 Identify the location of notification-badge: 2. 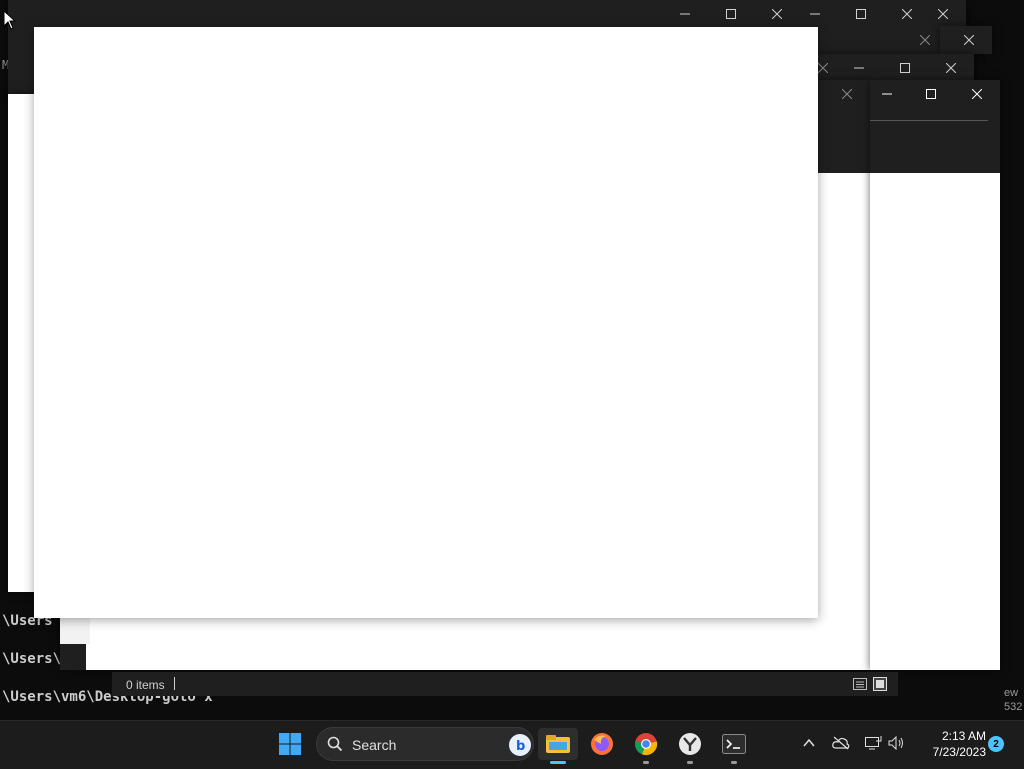
(996, 744).